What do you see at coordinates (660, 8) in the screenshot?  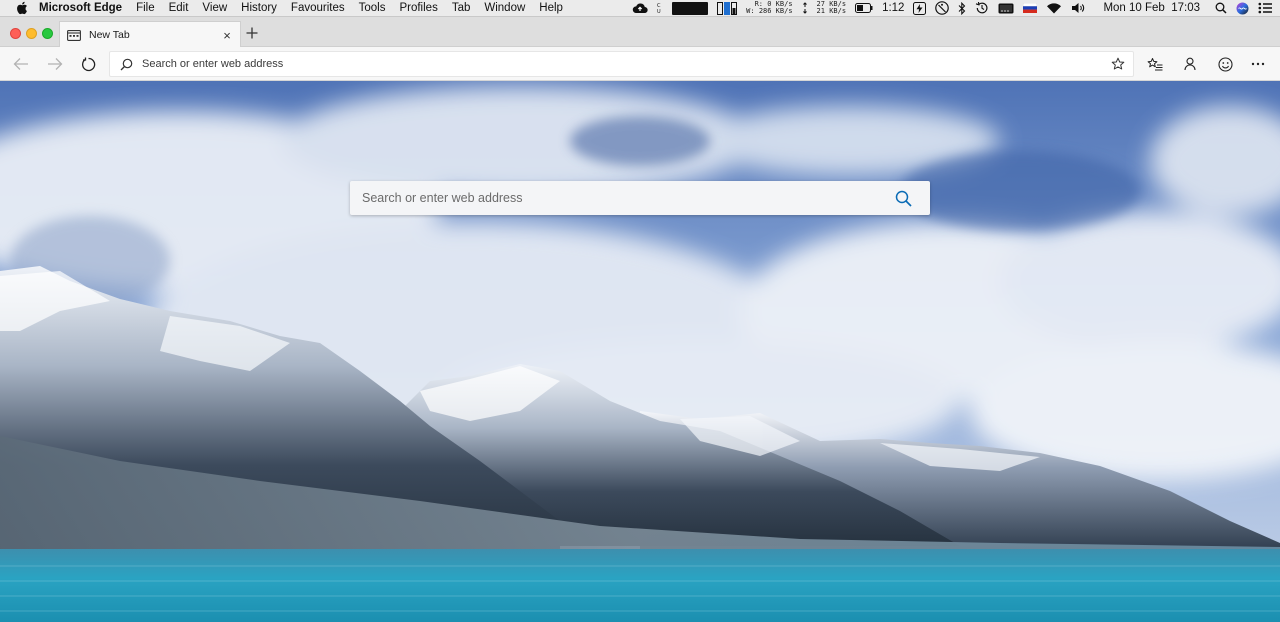 I see `cpu-meter-icon: CU` at bounding box center [660, 8].